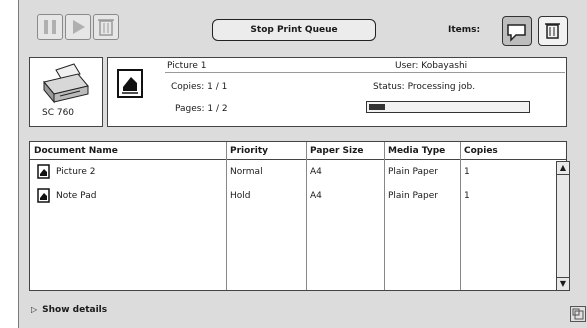  Describe the element at coordinates (66, 83) in the screenshot. I see `printer-icon` at that location.